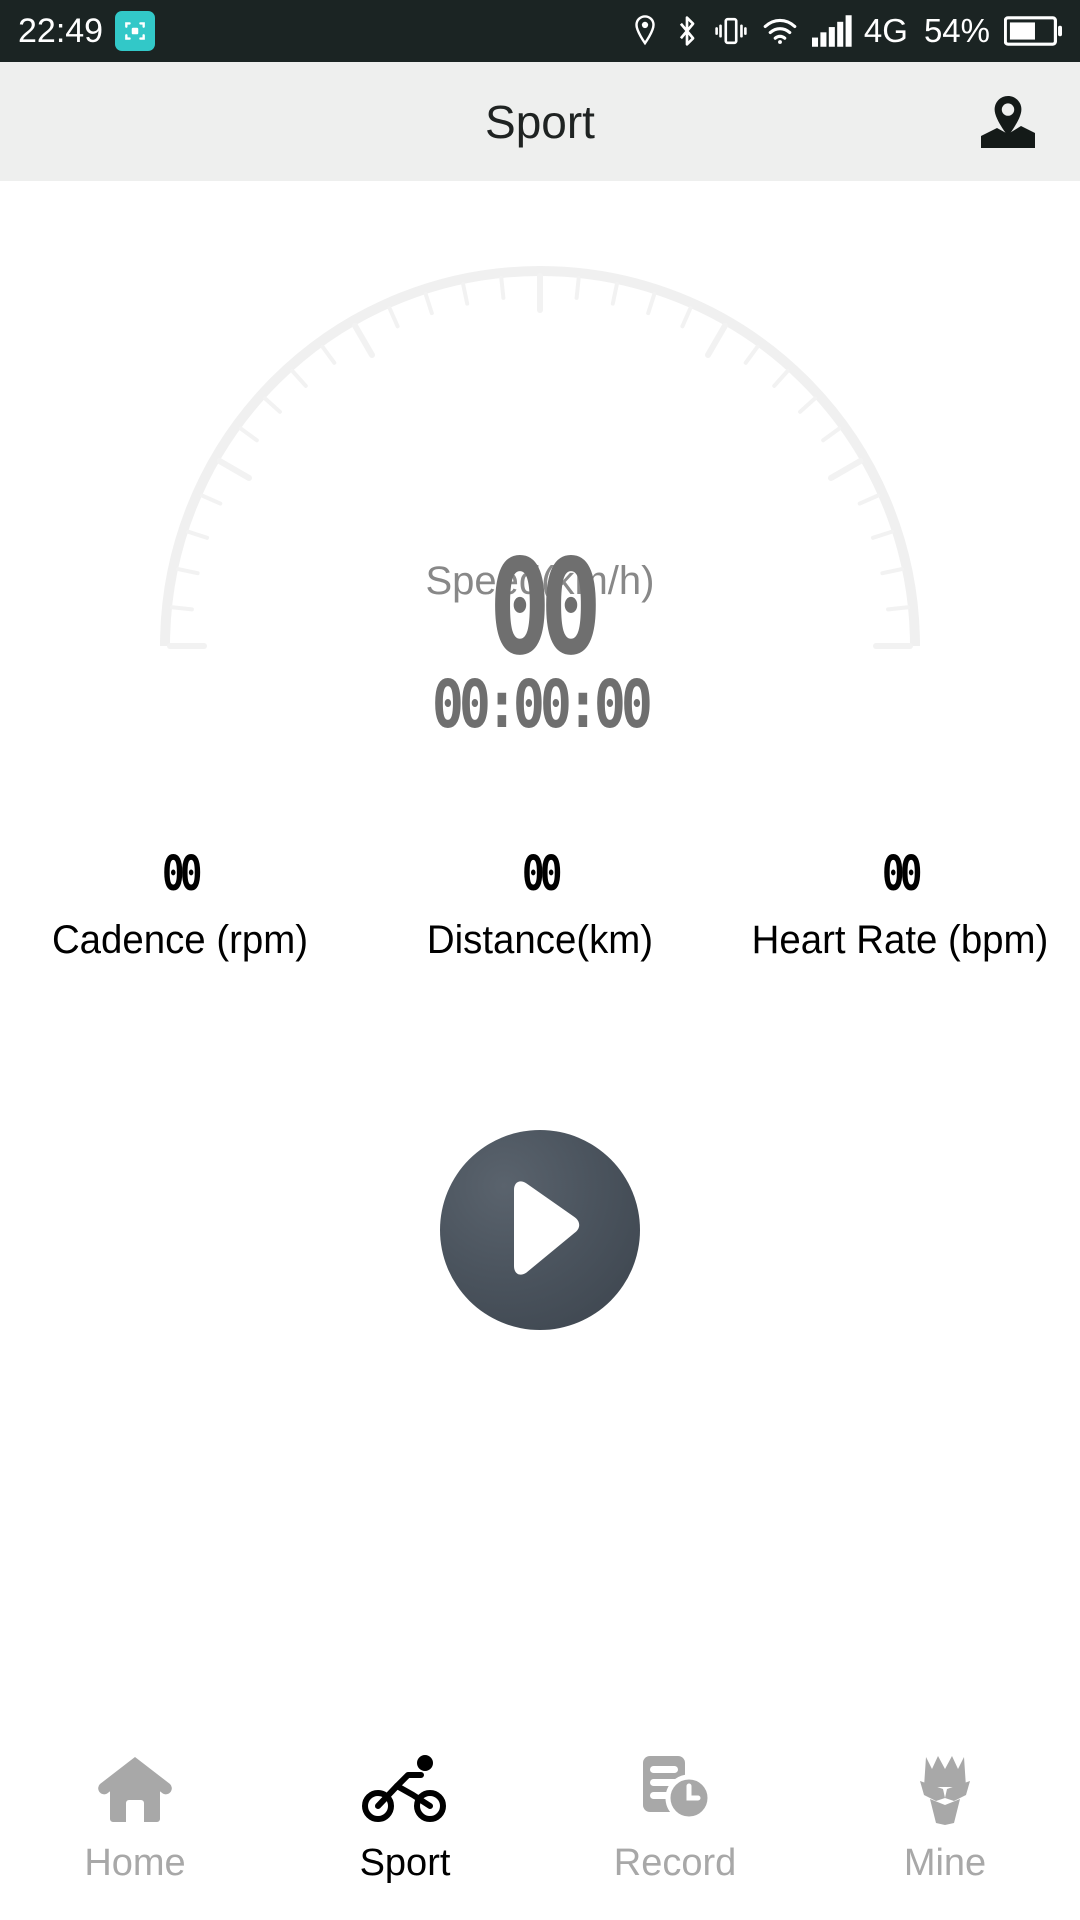 This screenshot has height=1920, width=1080. I want to click on status-bar: 22:49 4G 54%, so click(540, 31).